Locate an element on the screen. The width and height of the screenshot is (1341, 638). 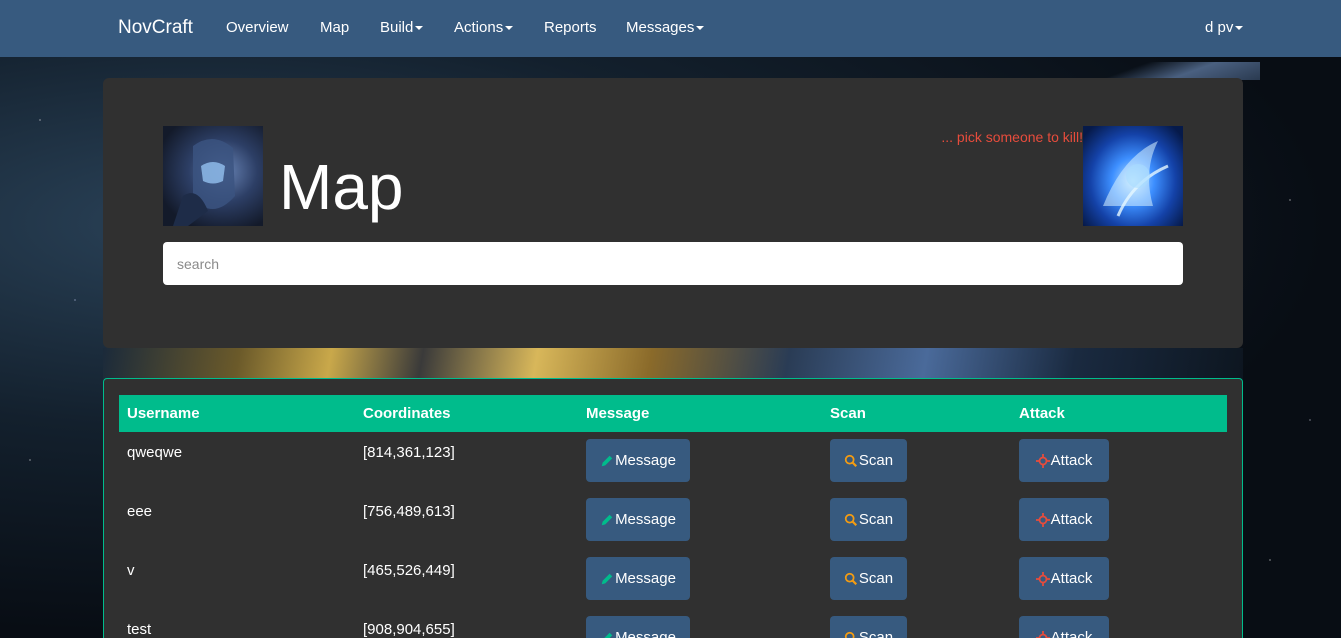
table-row: eee [756,489,613] Message Scan Attack is located at coordinates (673, 520).